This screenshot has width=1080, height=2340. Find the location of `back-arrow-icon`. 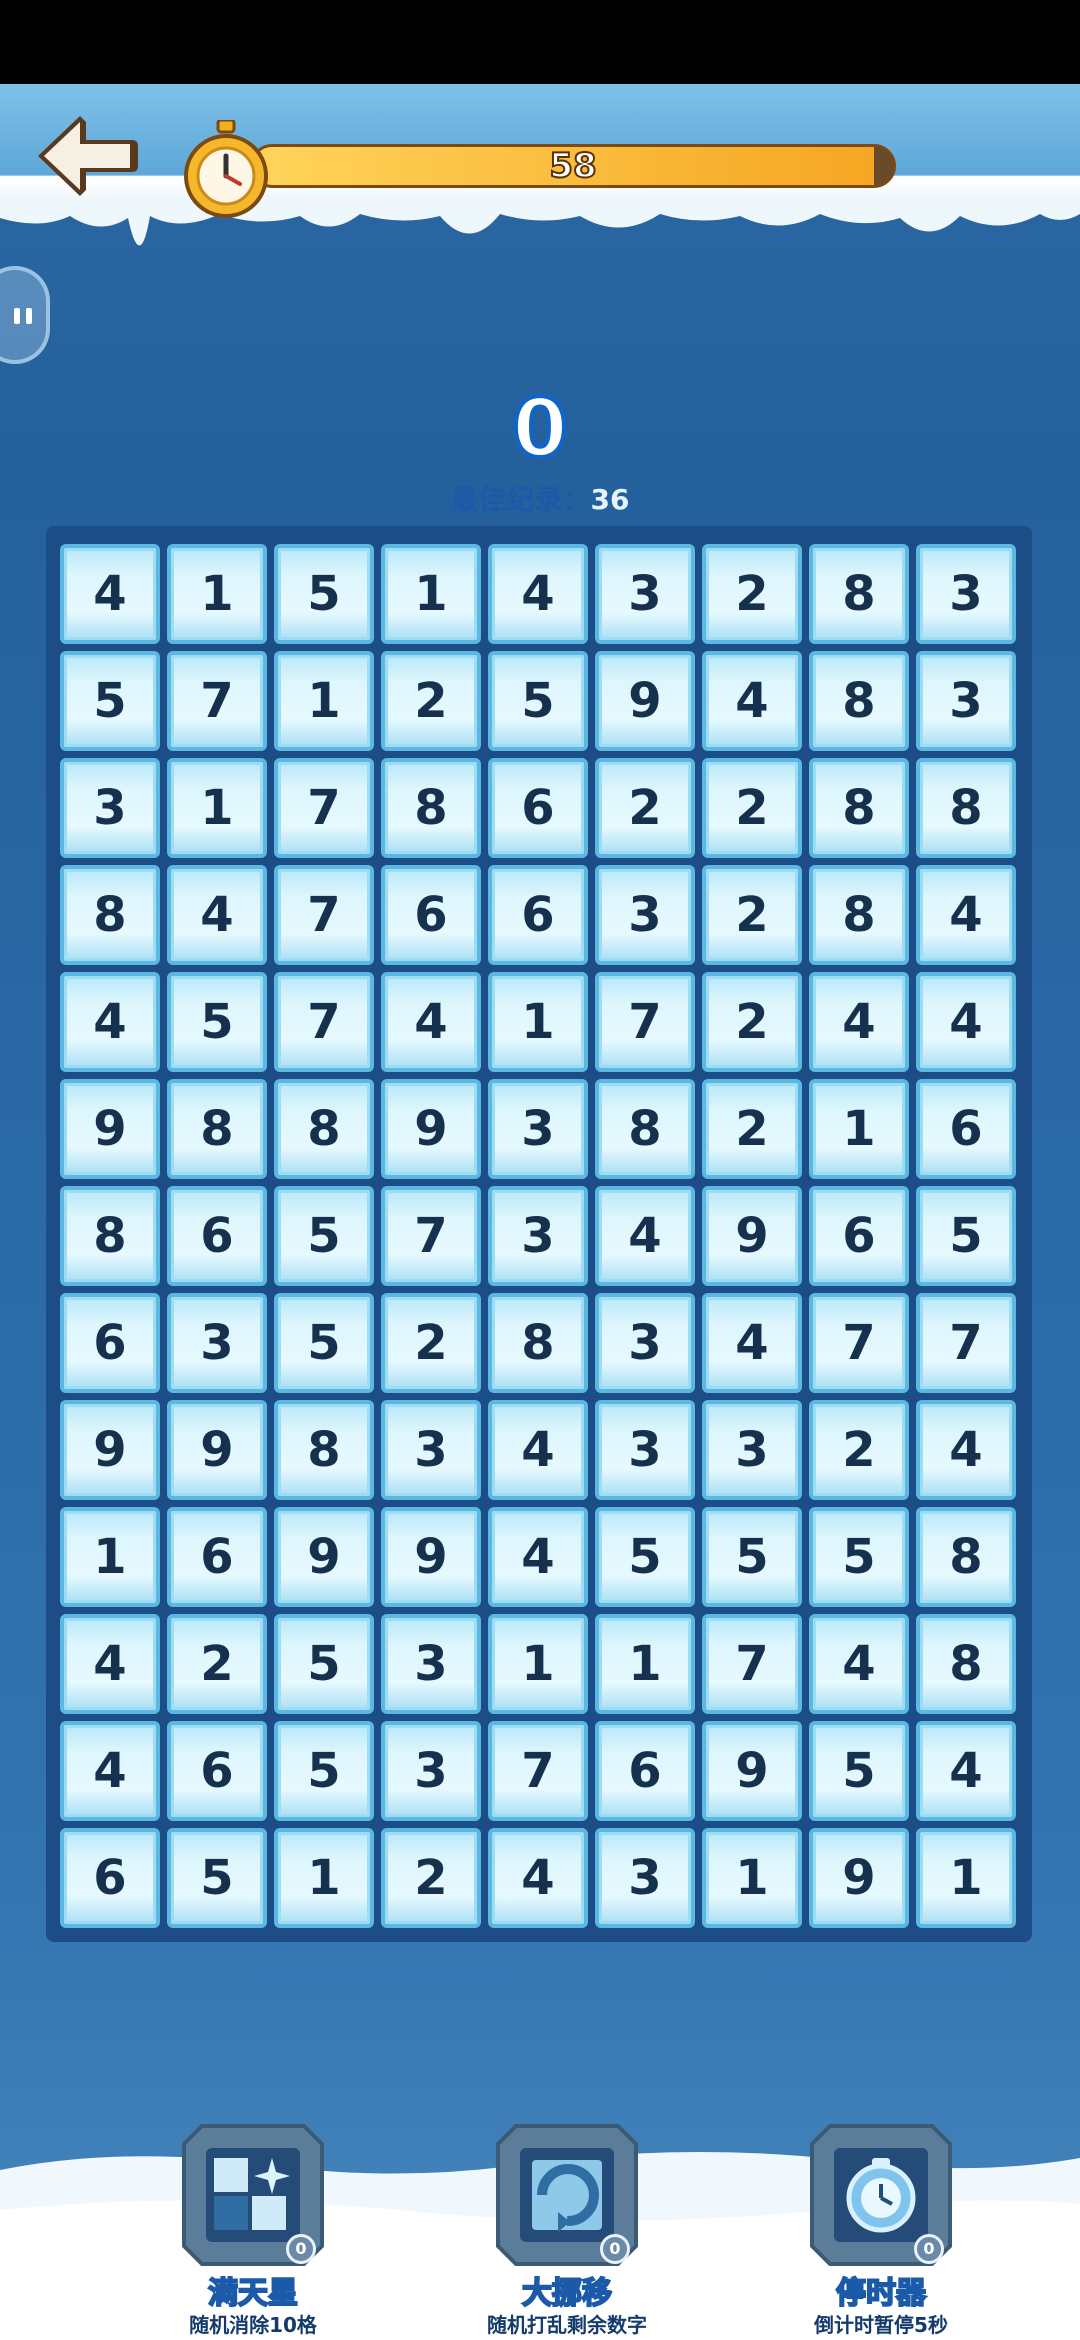

back-arrow-icon is located at coordinates (86, 156).